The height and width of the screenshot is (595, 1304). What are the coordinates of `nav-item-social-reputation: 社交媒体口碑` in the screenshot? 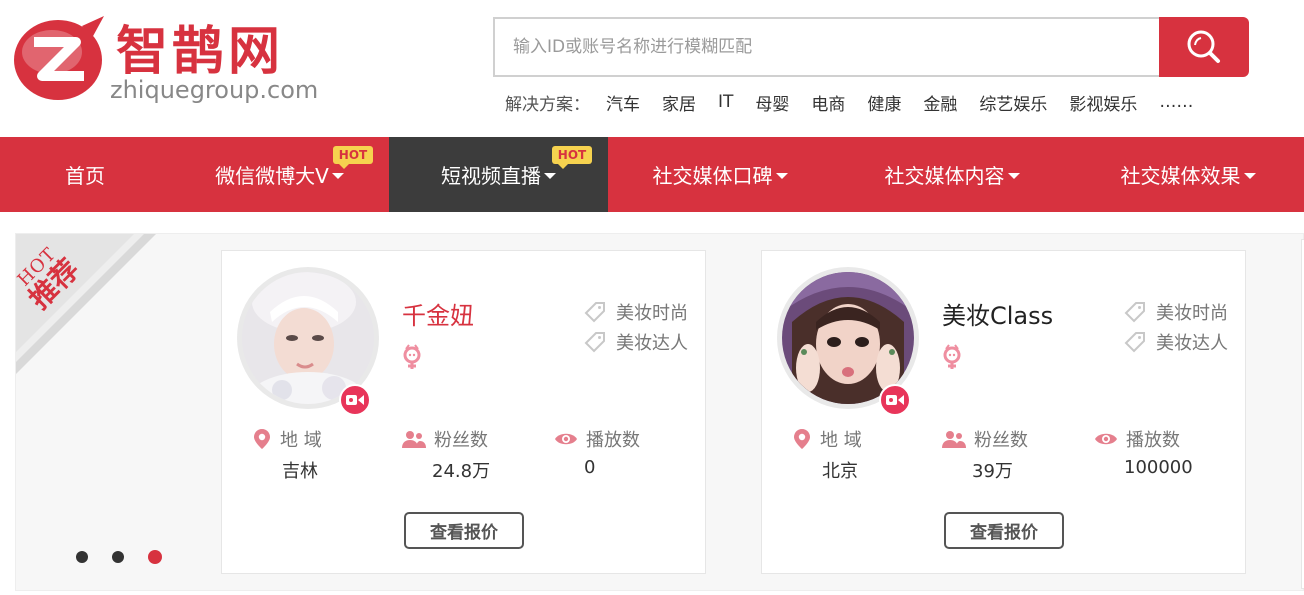 It's located at (720, 174).